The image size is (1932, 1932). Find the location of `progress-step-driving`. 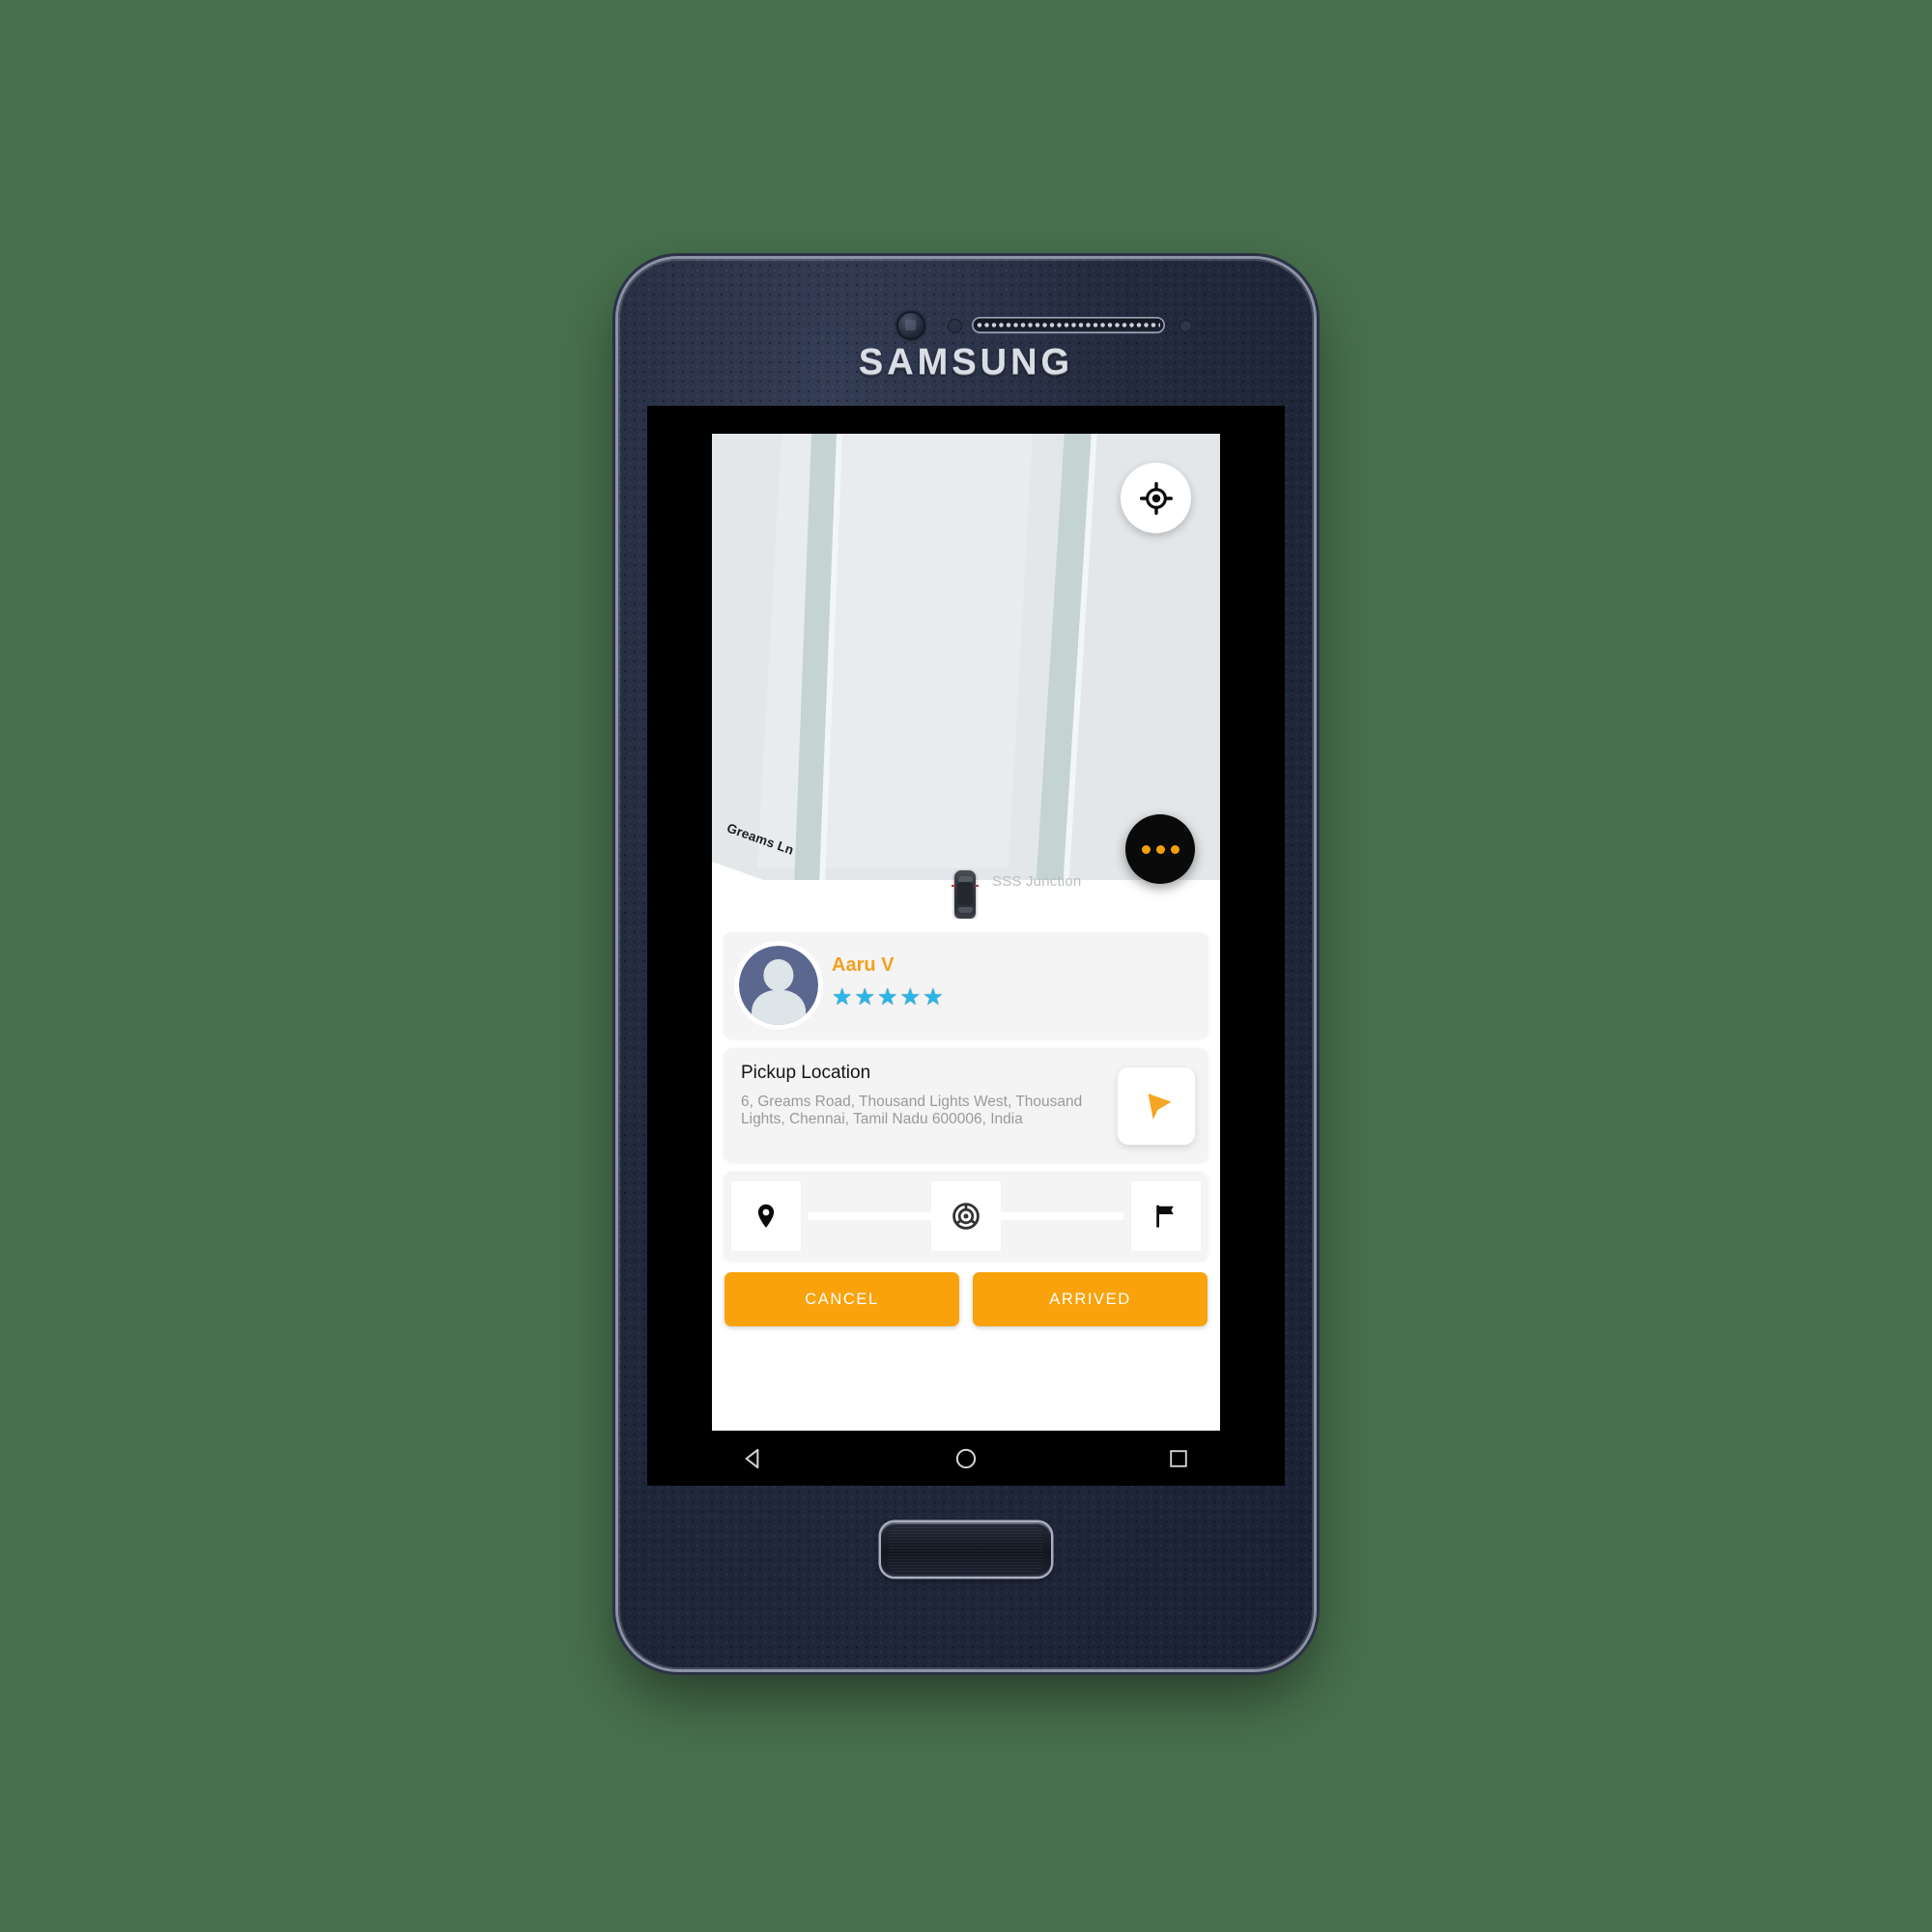

progress-step-driving is located at coordinates (966, 1216).